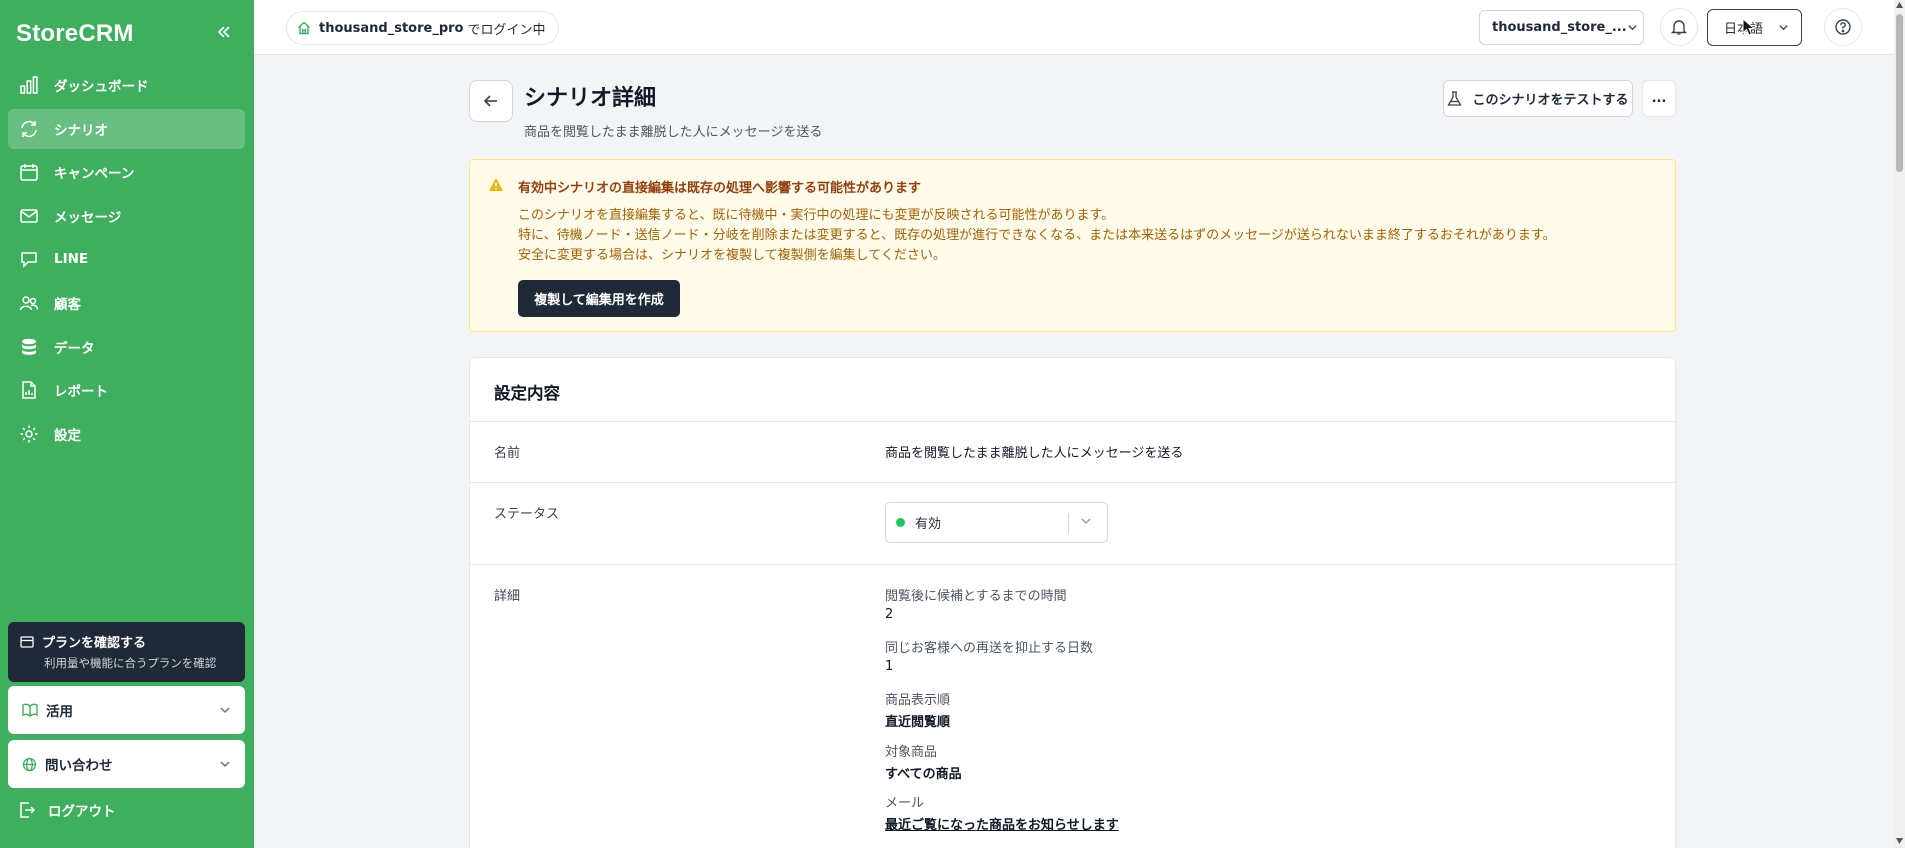  Describe the element at coordinates (126, 303) in the screenshot. I see `sidebar-item-customers: 顧客` at that location.